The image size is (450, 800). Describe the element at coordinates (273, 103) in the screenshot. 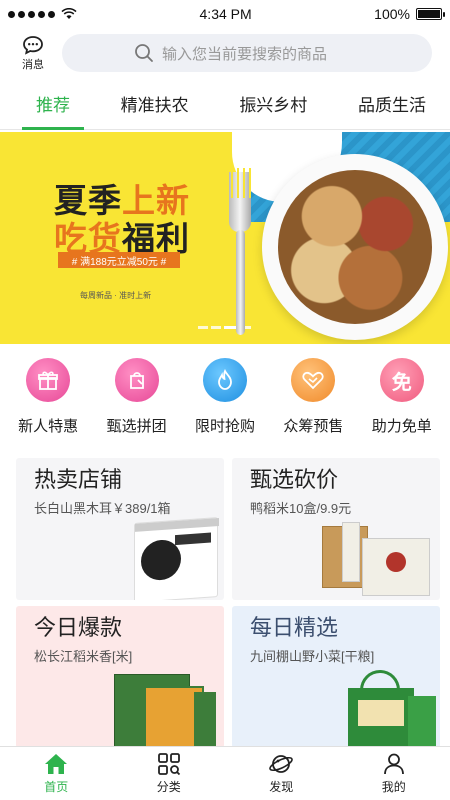

I see `tab-rural-revival: 振兴乡村` at that location.